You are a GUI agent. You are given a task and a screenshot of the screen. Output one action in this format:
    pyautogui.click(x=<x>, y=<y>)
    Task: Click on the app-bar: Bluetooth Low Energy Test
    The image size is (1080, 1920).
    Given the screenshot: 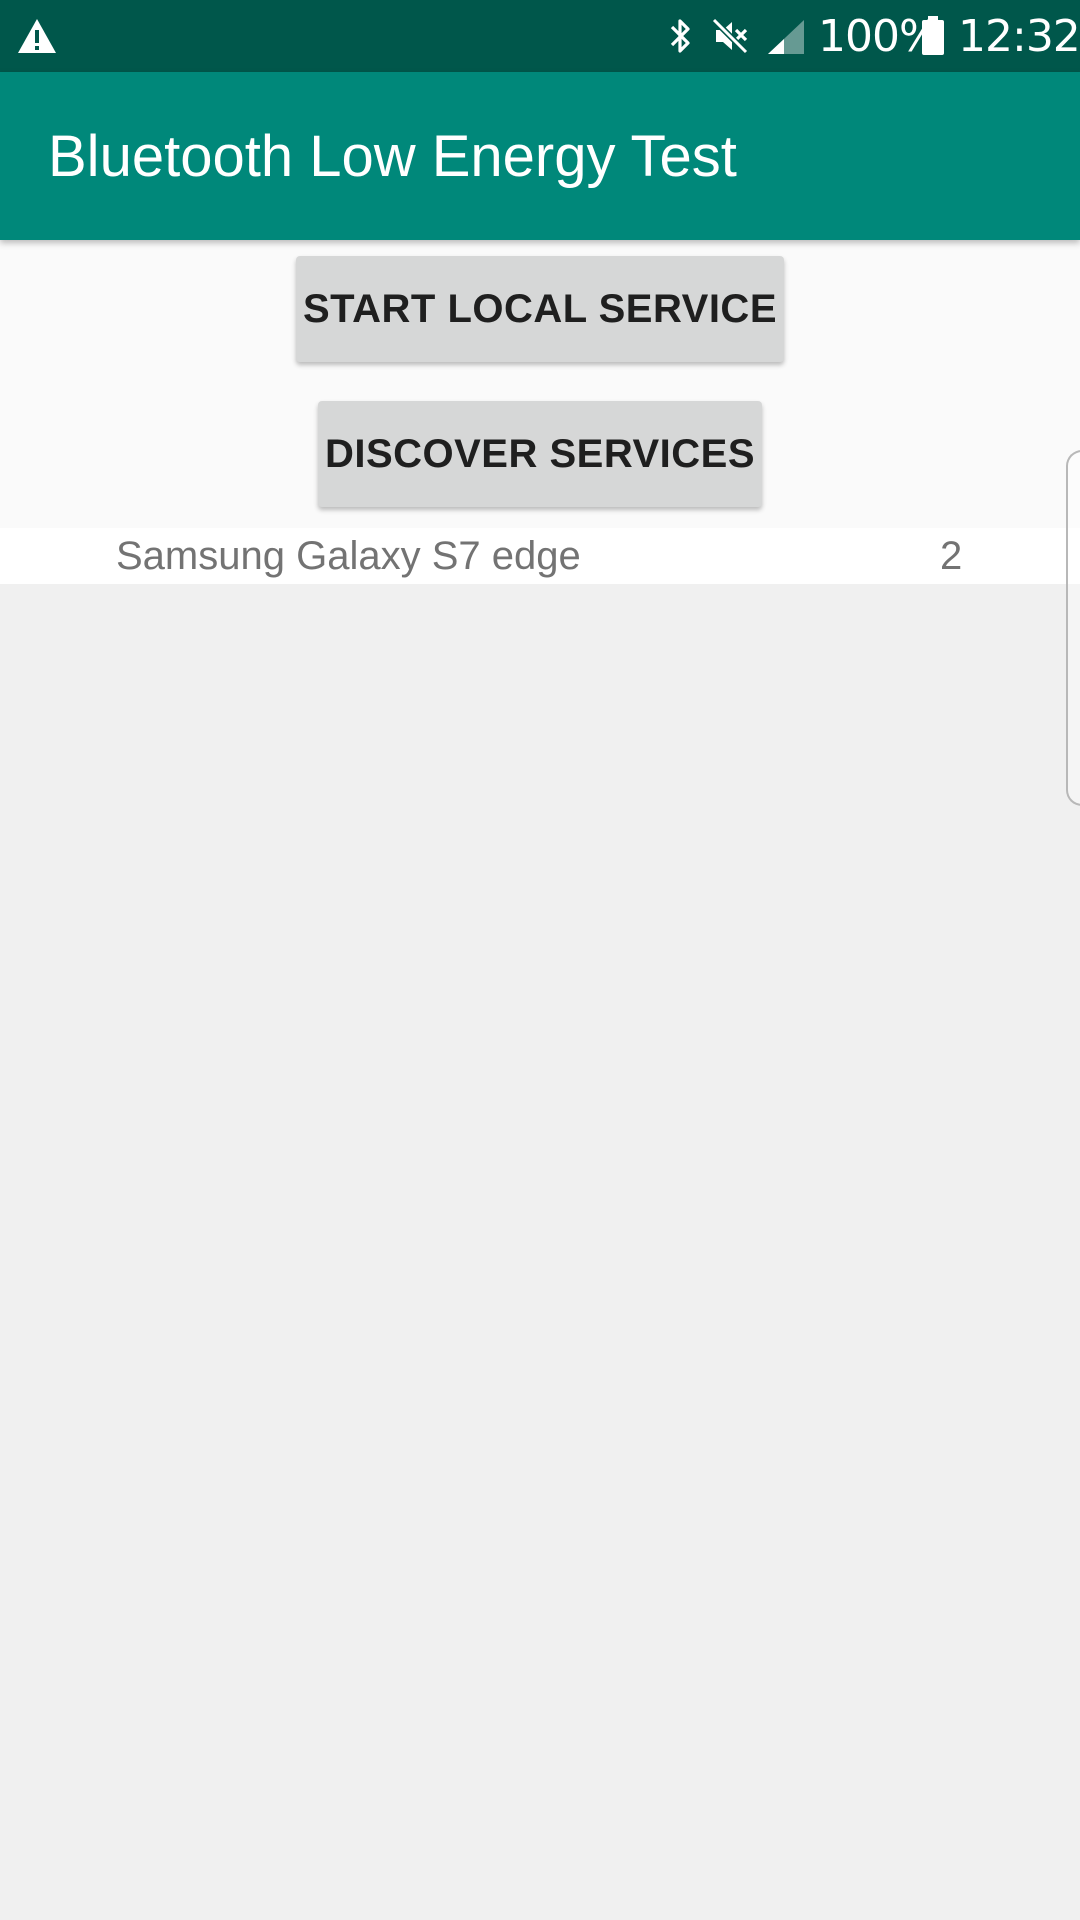 What is the action you would take?
    pyautogui.click(x=540, y=156)
    